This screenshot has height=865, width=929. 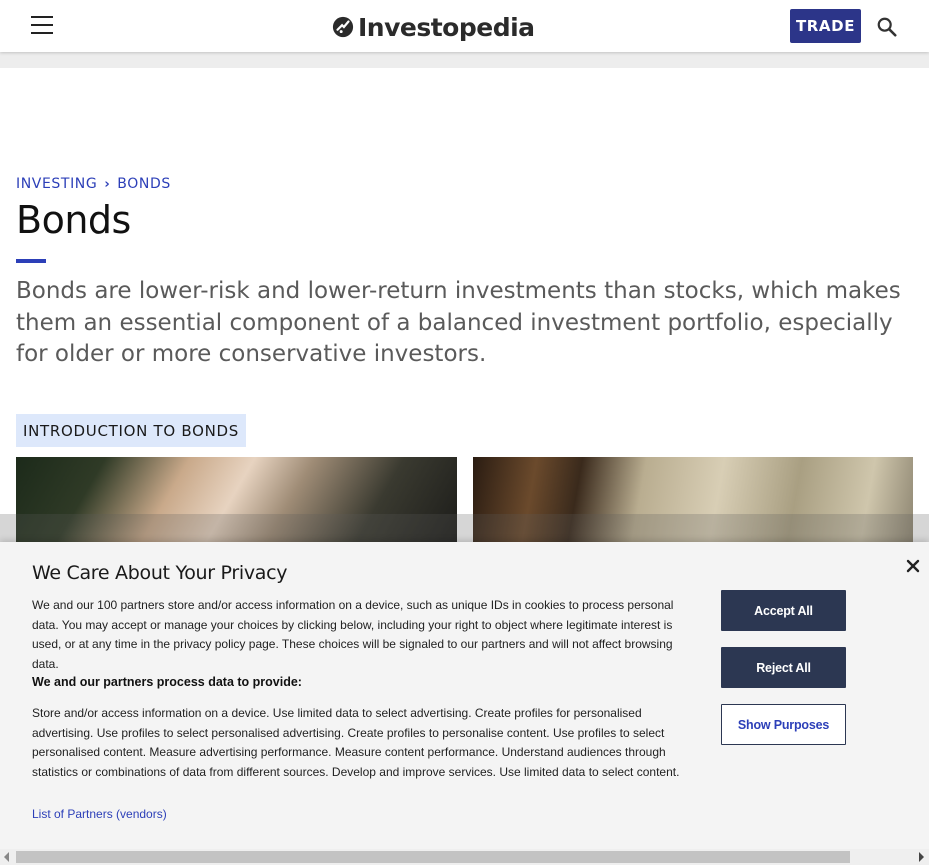 I want to click on horizontal-scrollbar, so click(x=464, y=857).